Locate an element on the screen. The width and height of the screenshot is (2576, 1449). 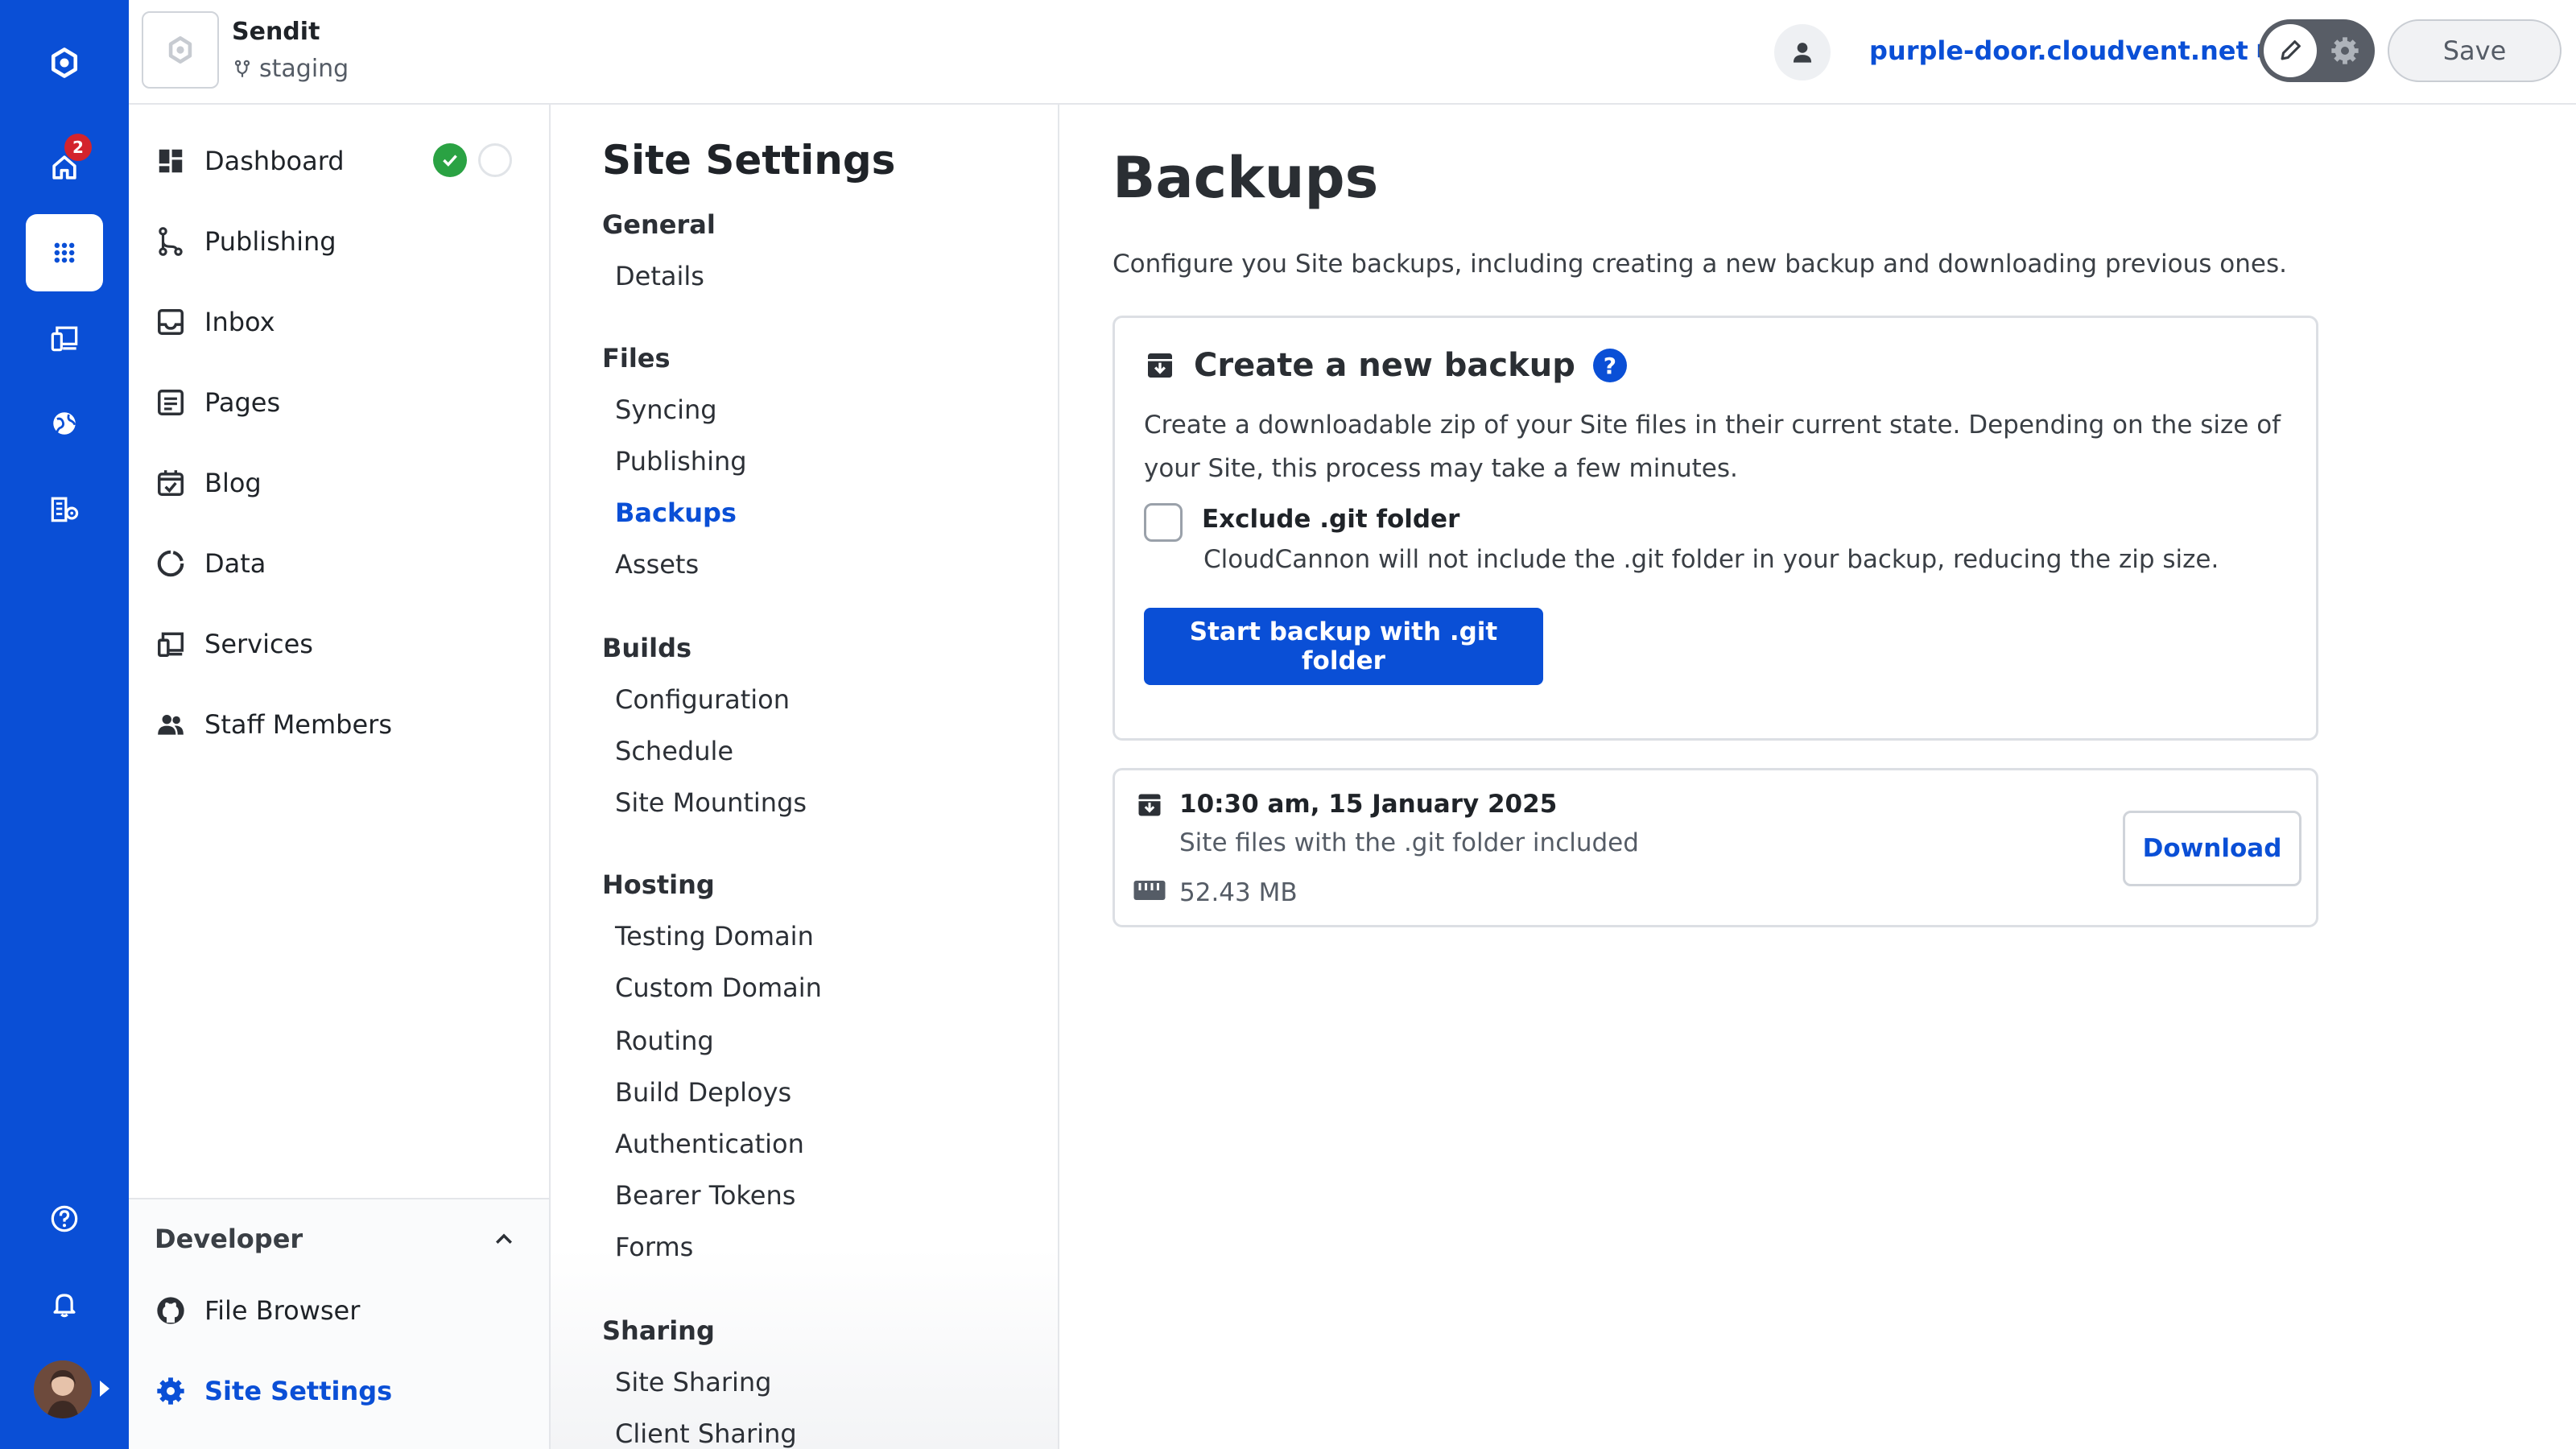
settings-item-bearer-tokens: Bearer Tokens is located at coordinates (705, 1195).